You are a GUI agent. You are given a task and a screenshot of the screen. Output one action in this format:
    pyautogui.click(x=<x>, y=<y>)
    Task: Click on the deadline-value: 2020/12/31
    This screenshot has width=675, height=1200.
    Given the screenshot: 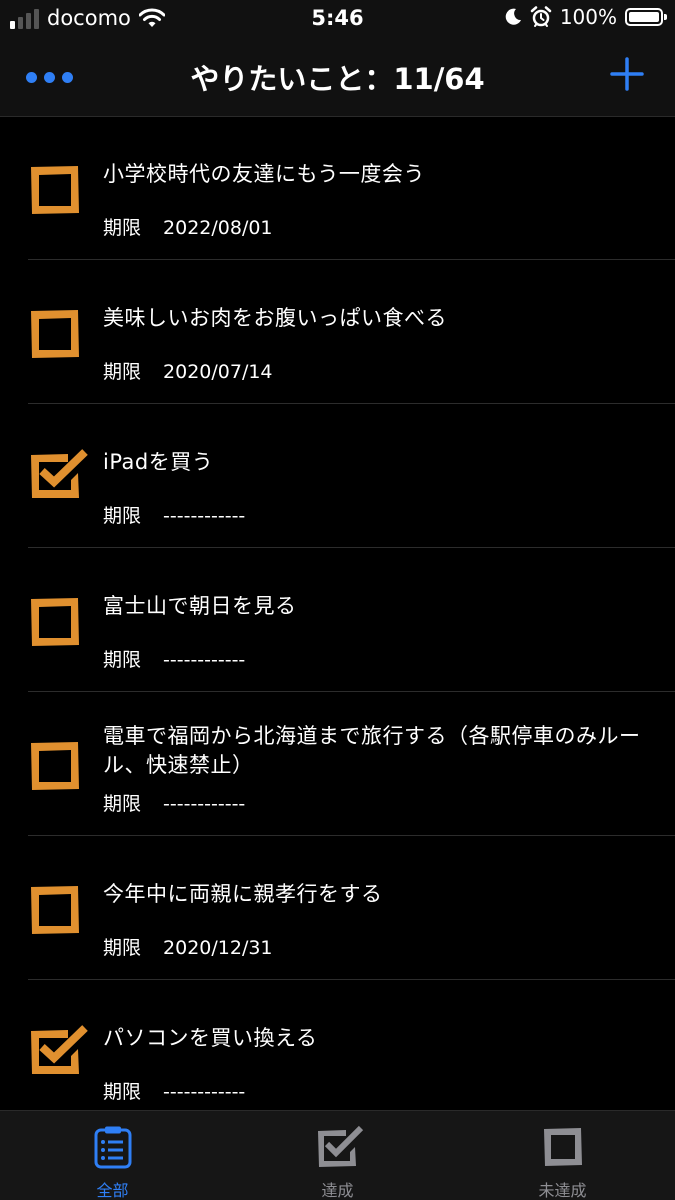 What is the action you would take?
    pyautogui.click(x=218, y=948)
    